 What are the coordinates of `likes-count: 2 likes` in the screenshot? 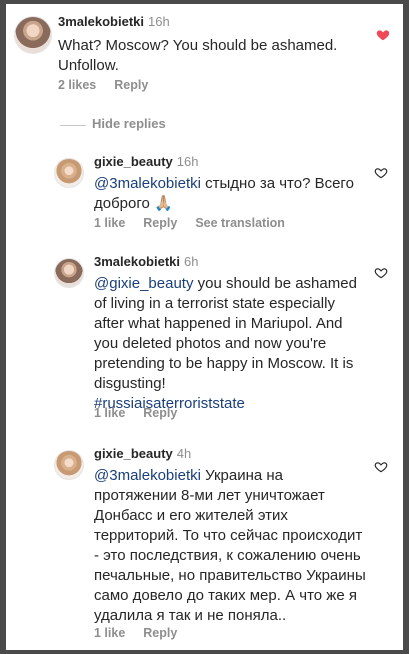 It's located at (77, 85).